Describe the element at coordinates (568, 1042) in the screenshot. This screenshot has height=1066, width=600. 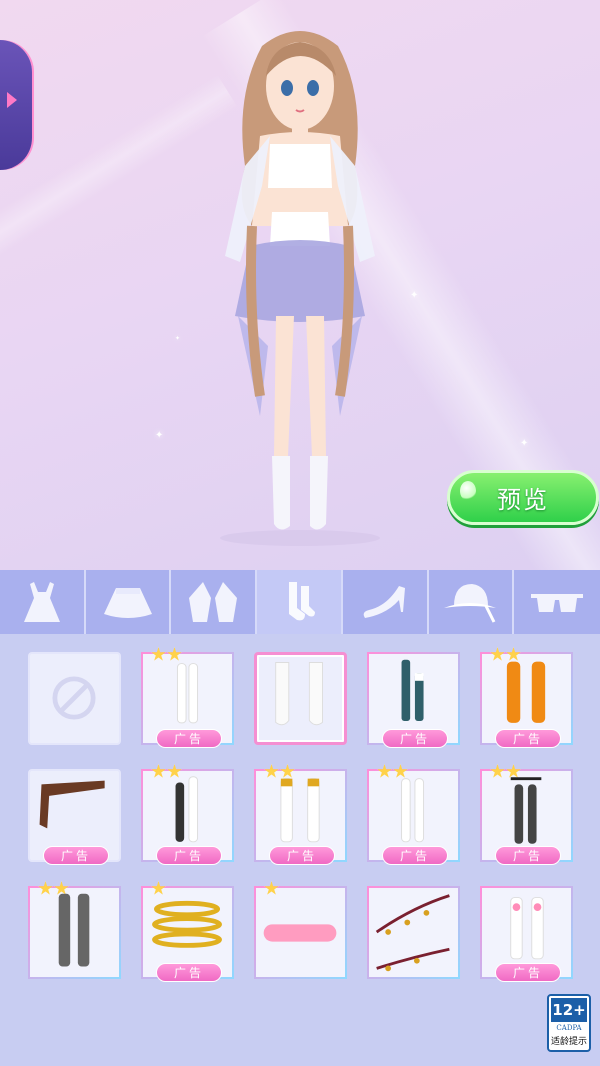
I see `age-rating-tip: 适龄提示` at that location.